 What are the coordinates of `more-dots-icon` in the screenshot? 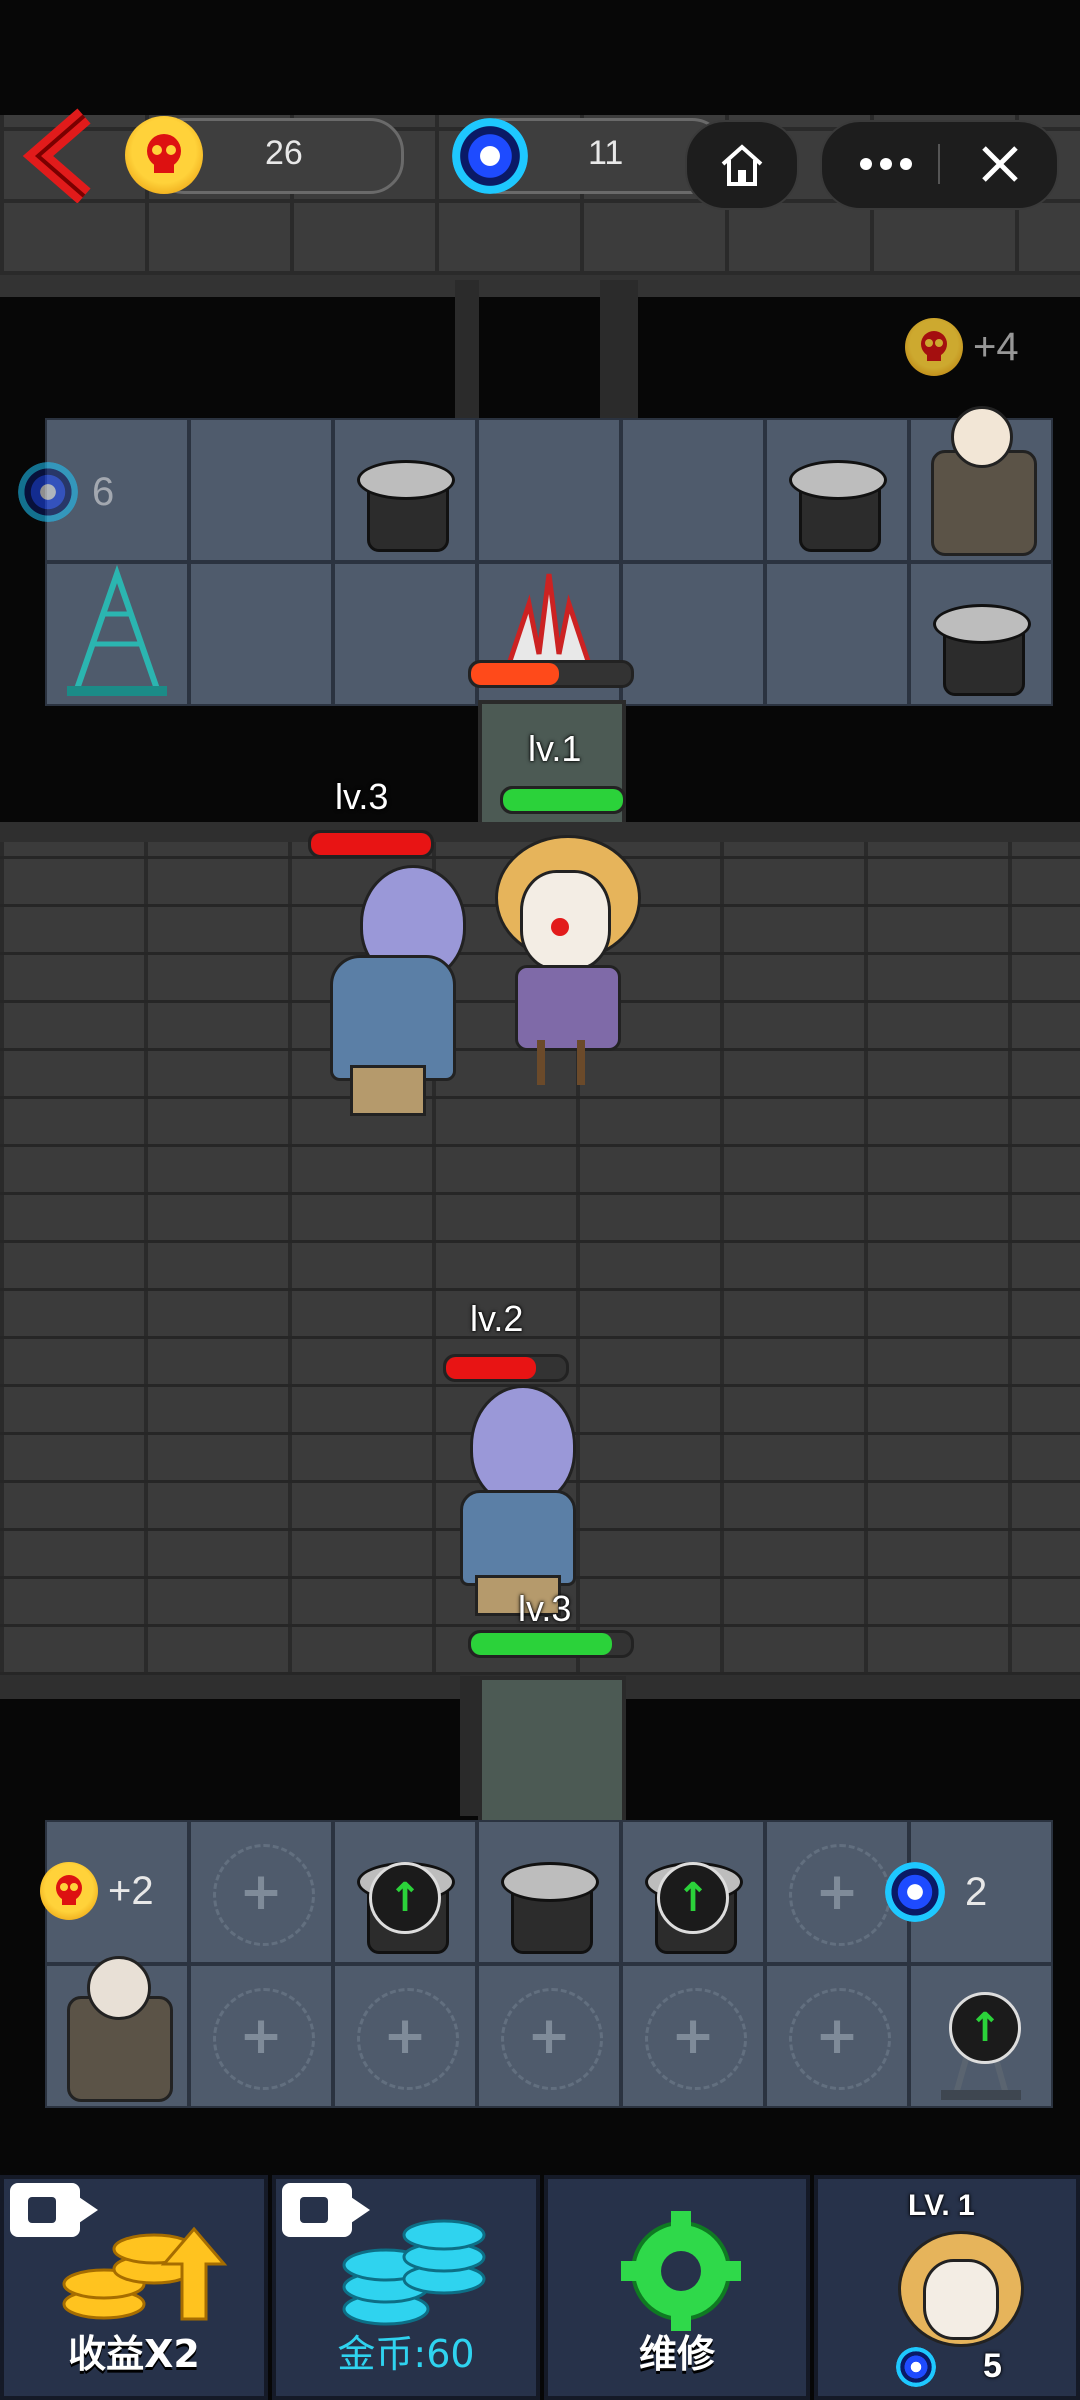 It's located at (886, 164).